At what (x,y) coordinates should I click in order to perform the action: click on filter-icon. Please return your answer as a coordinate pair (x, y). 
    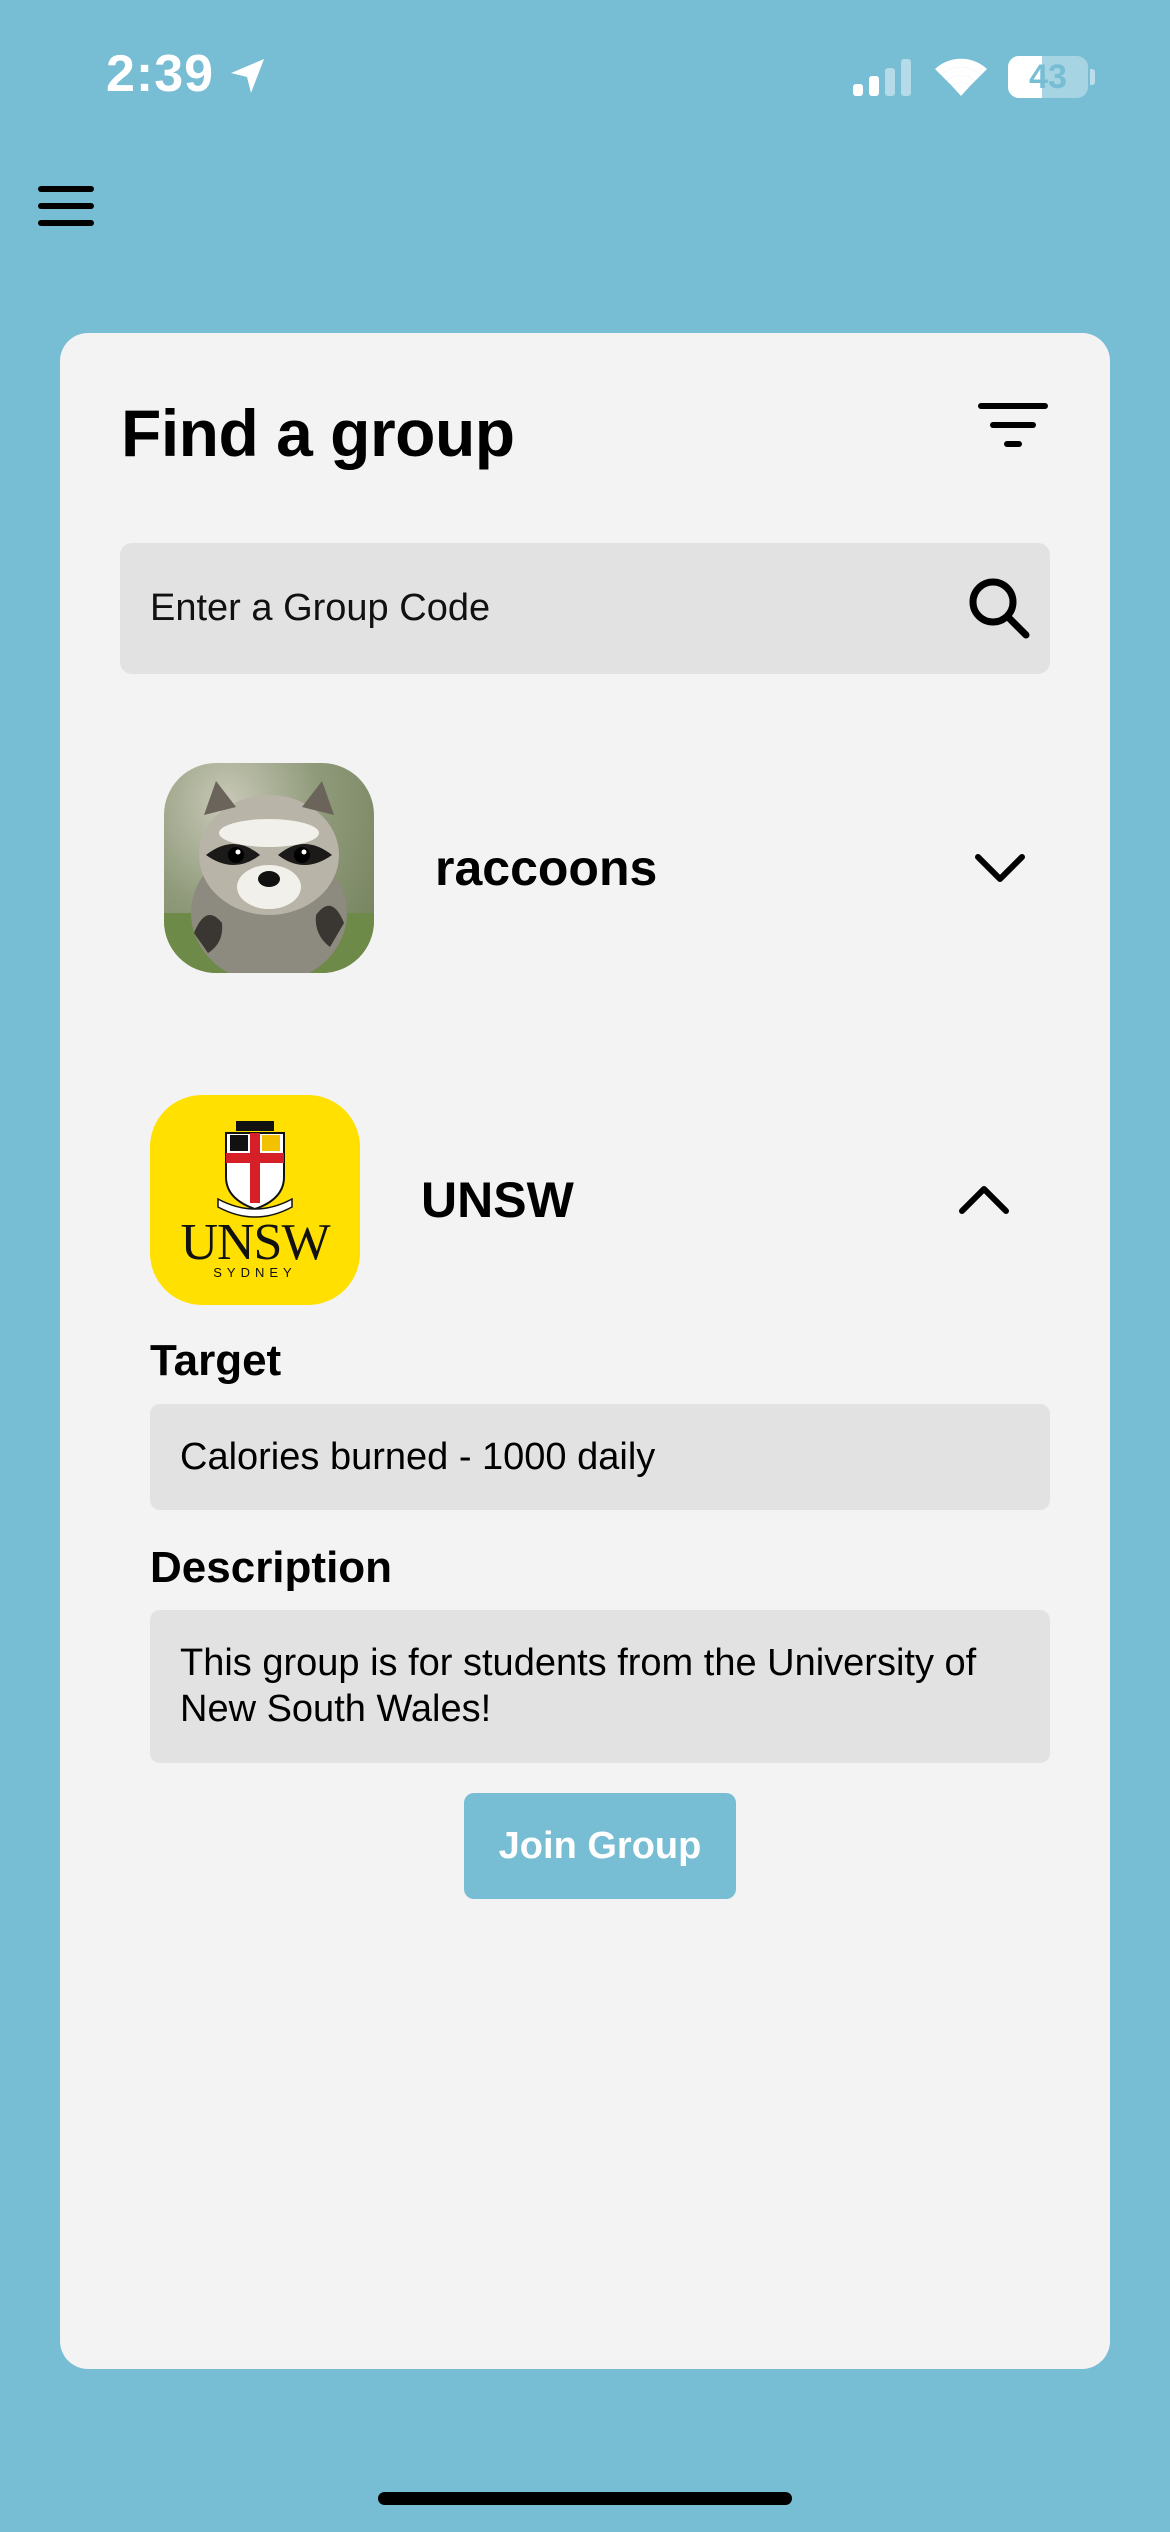
    Looking at the image, I should click on (1013, 426).